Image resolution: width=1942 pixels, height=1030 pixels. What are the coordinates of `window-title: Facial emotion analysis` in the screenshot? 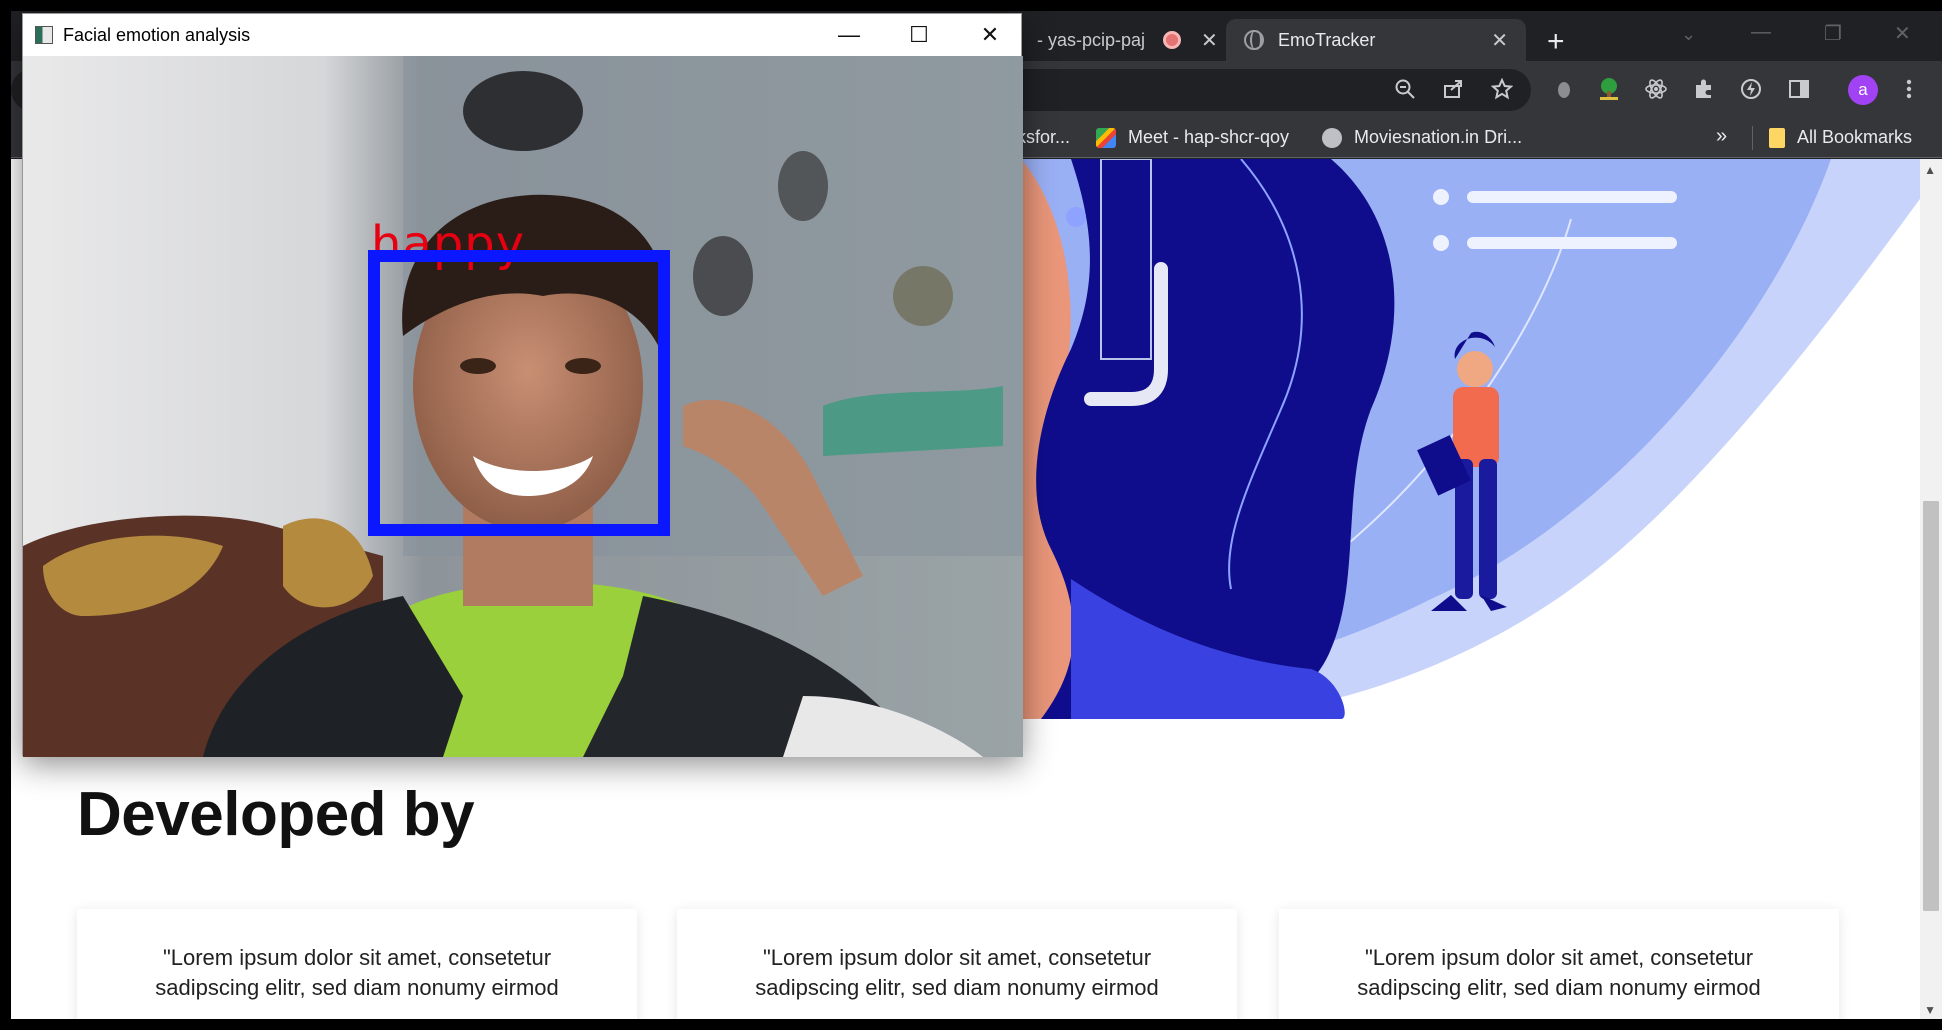 It's located at (157, 35).